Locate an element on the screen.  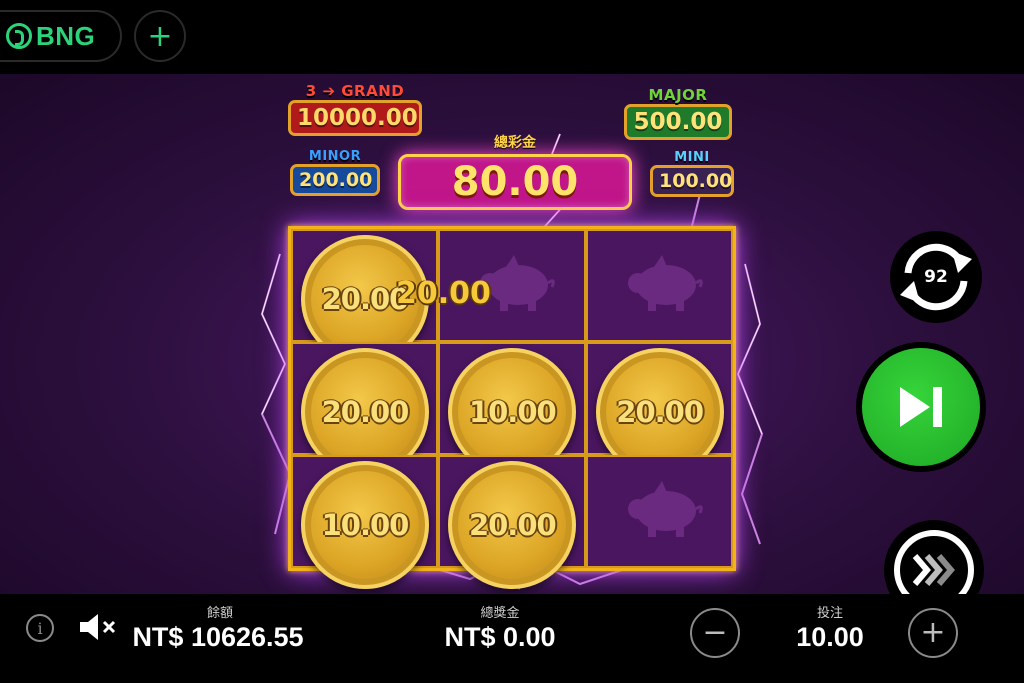
jackpot-grand: 3 ➔ GRAND 10000.00 is located at coordinates (355, 109).